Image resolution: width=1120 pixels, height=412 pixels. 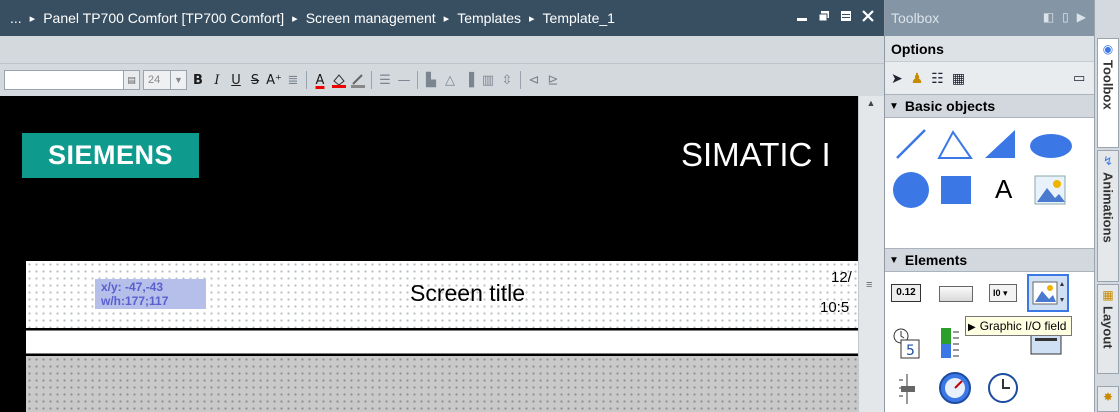 I want to click on tab-toolbox: ◉ Toolbox, so click(x=1108, y=93).